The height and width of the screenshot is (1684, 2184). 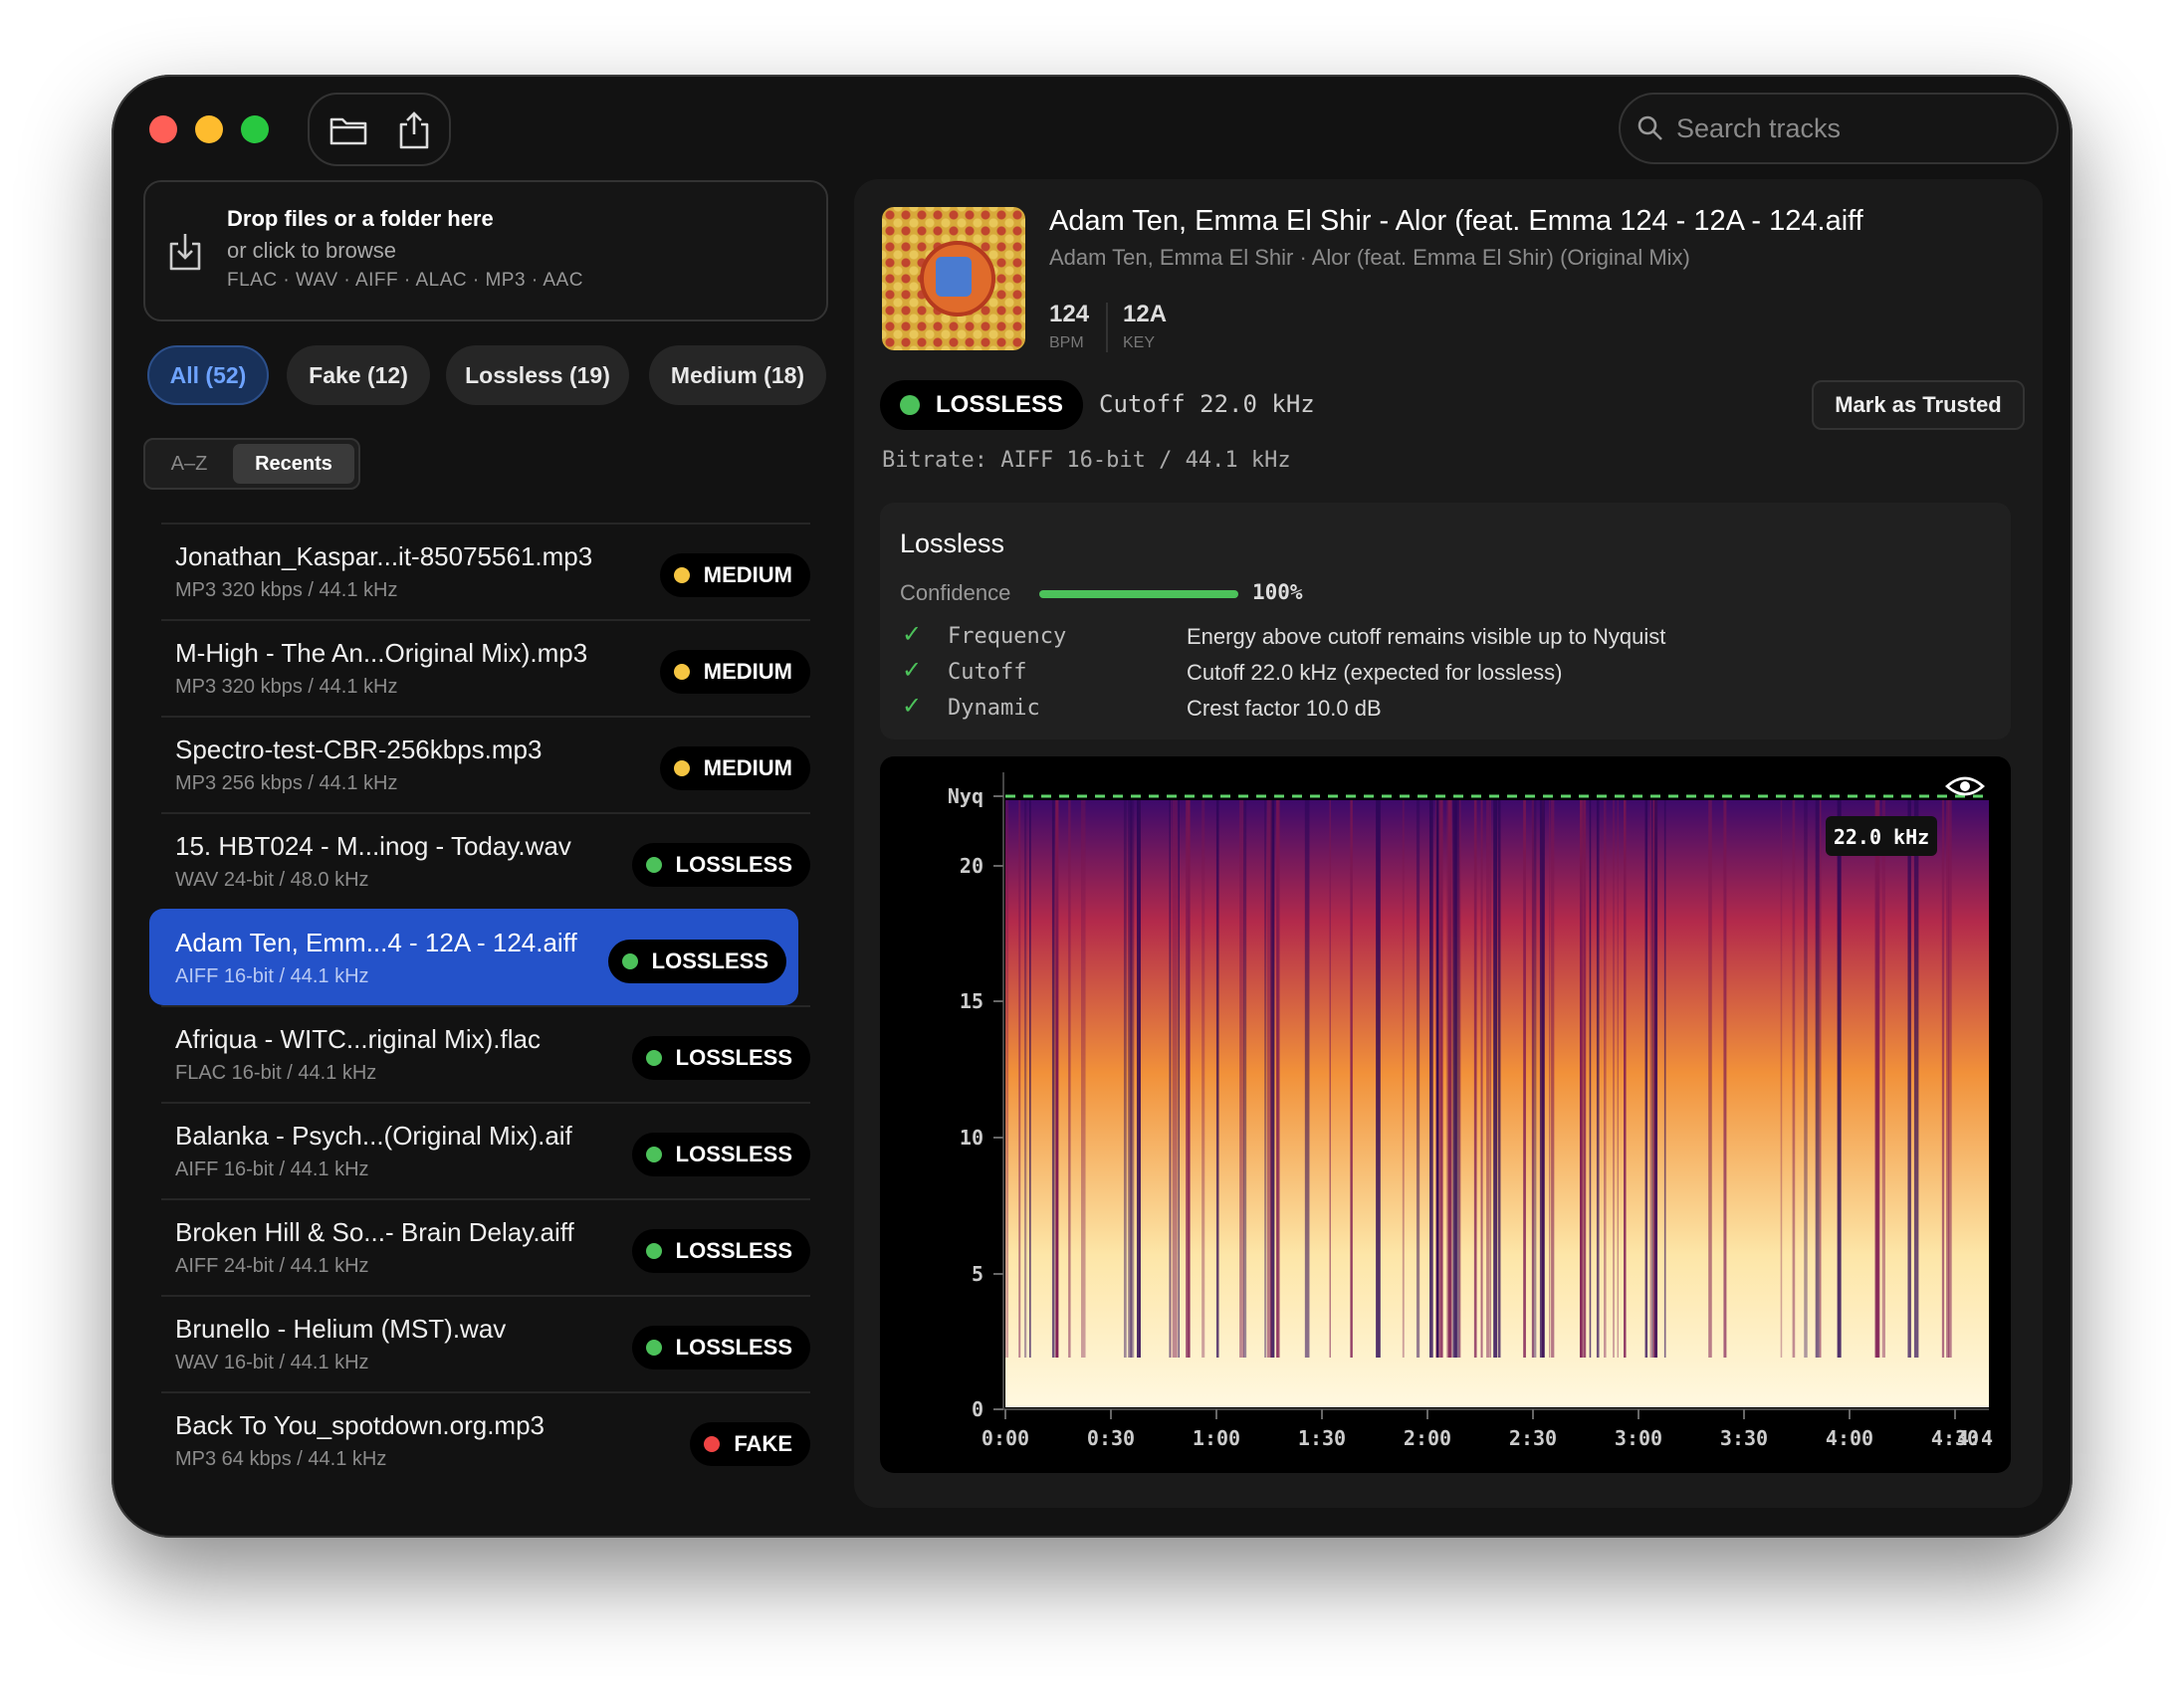 I want to click on check-text: Cutoff 22.0 kHz (expected for lossless), so click(x=1375, y=672).